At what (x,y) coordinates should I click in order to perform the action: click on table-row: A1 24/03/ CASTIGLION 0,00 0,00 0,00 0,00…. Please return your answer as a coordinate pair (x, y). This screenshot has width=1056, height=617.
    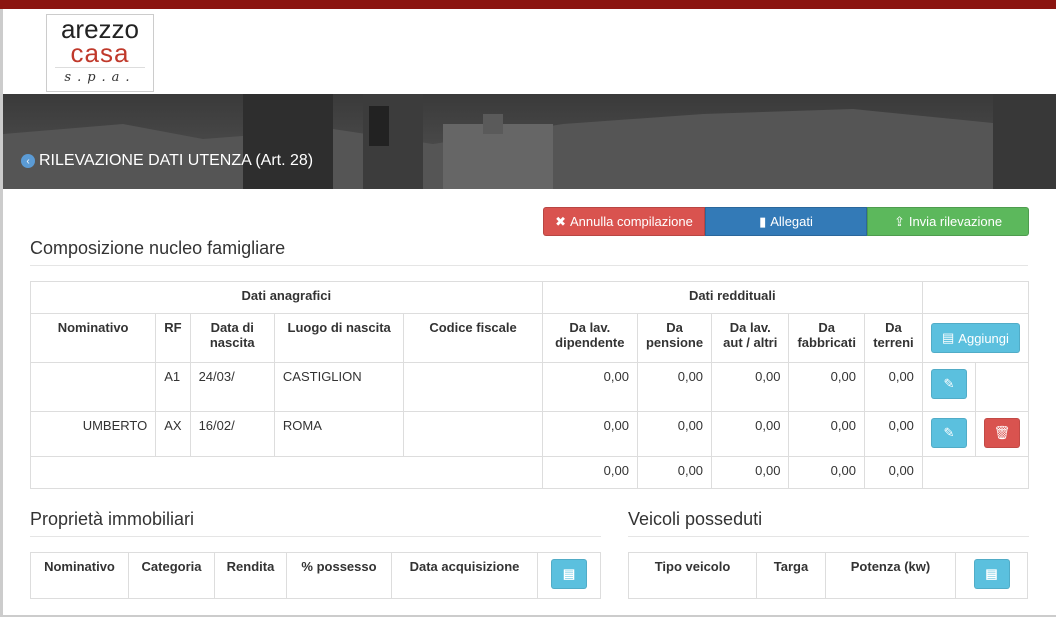
    Looking at the image, I should click on (529, 387).